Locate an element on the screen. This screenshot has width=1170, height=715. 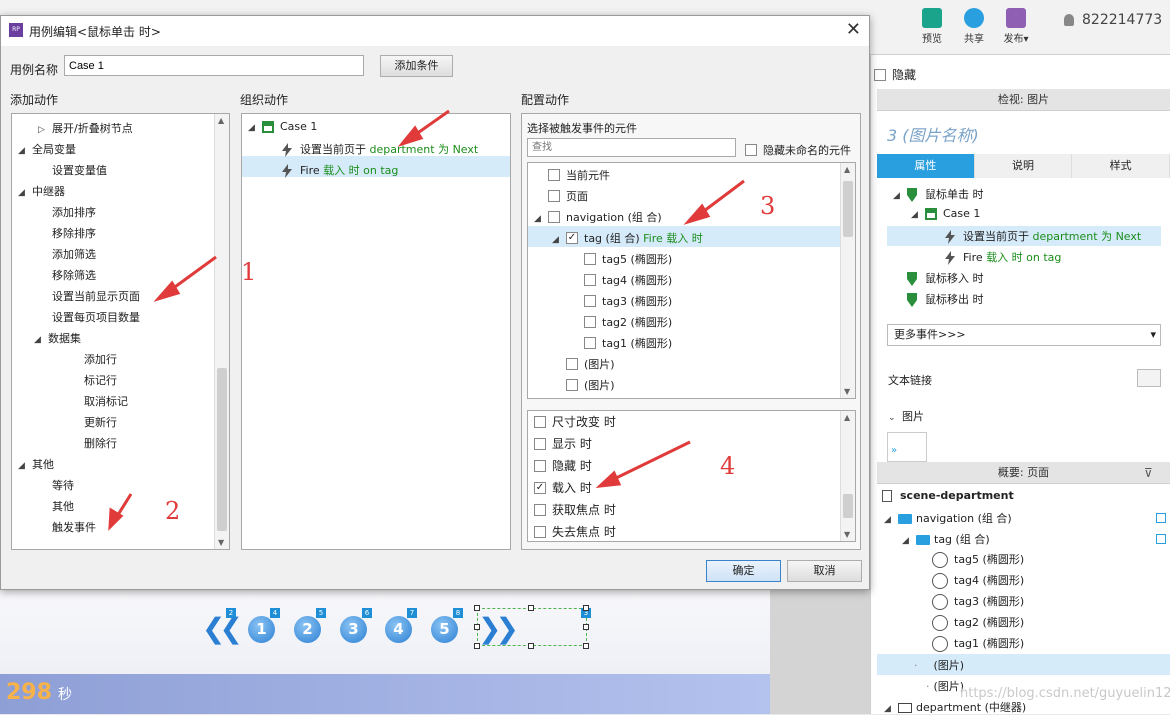
add-action-item: ▷ 展开/折叠树节点 is located at coordinates (85, 128).